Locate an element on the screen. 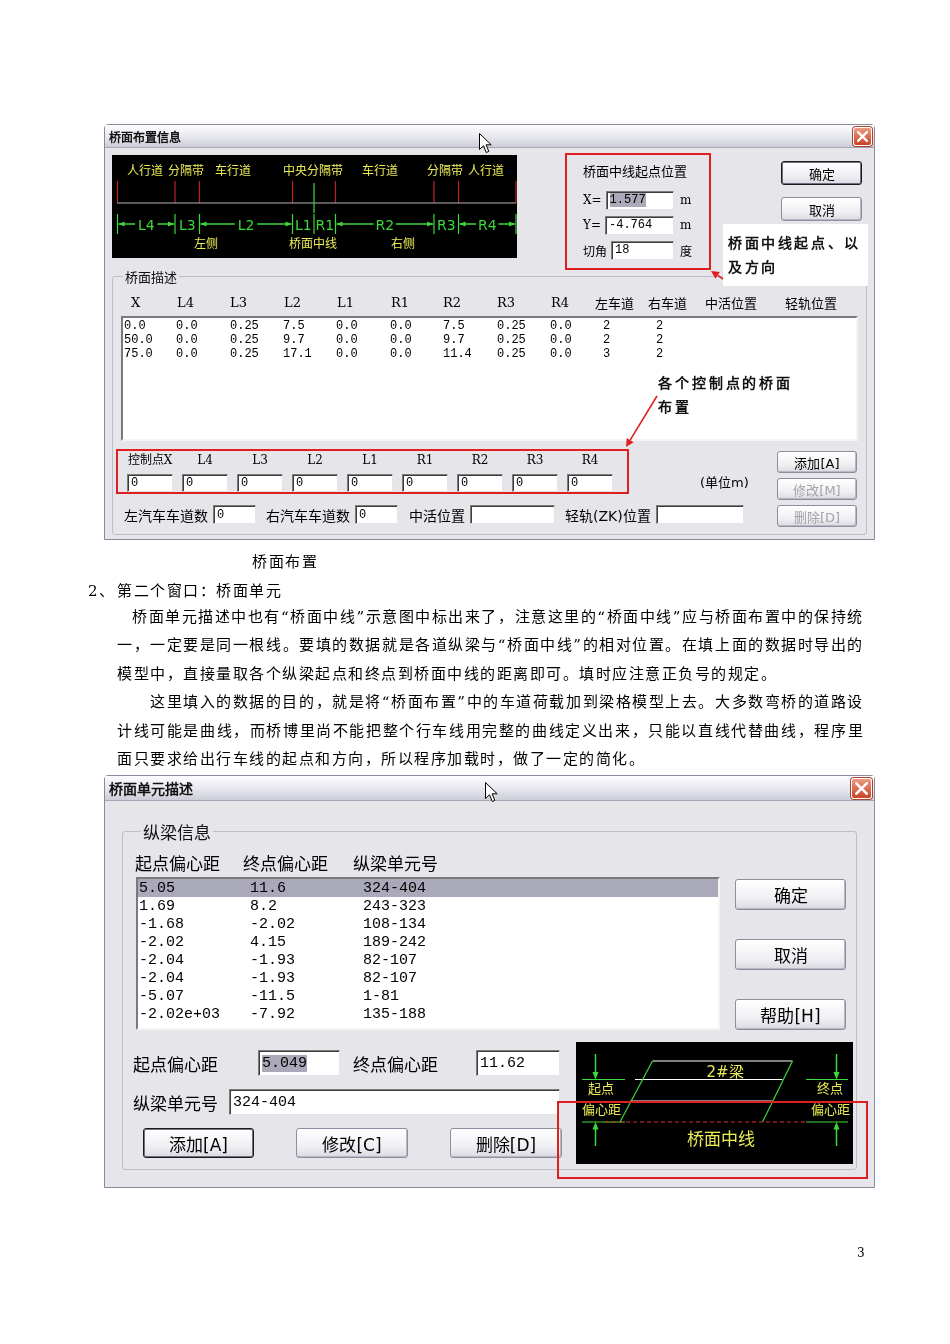 The image size is (950, 1344). column-header: 纵梁单元号 is located at coordinates (395, 864).